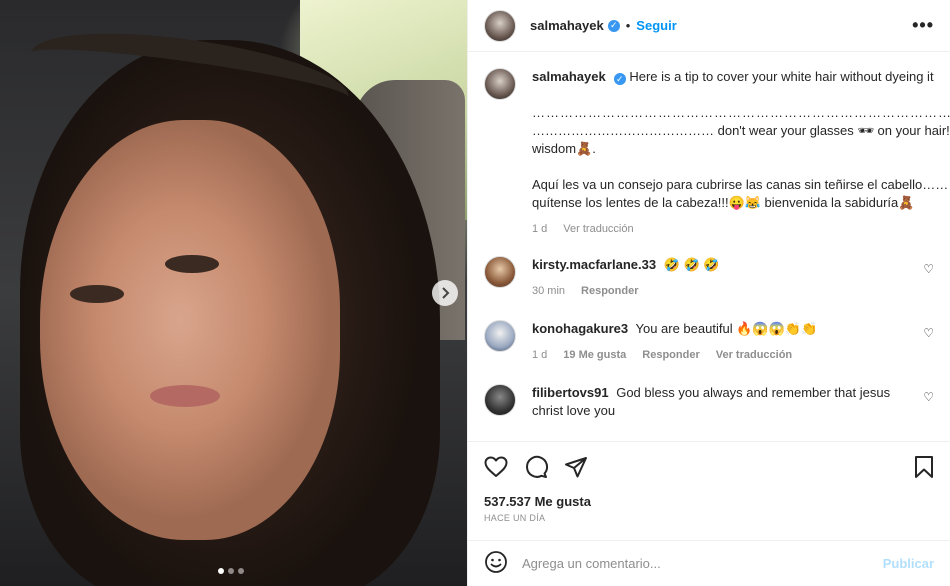 The height and width of the screenshot is (586, 950). Describe the element at coordinates (540, 229) in the screenshot. I see `caption-time: 1 d` at that location.